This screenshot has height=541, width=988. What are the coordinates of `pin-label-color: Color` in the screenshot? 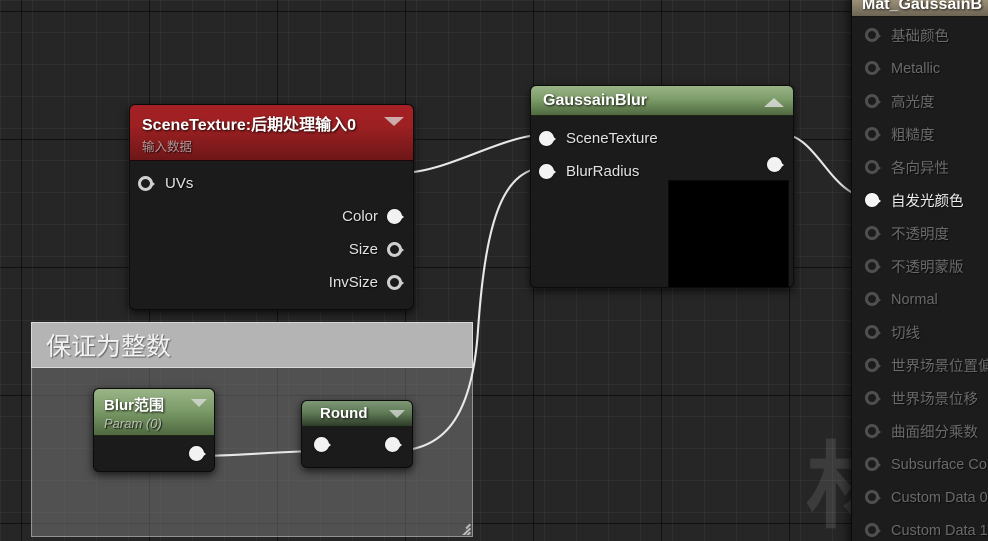 It's located at (360, 216).